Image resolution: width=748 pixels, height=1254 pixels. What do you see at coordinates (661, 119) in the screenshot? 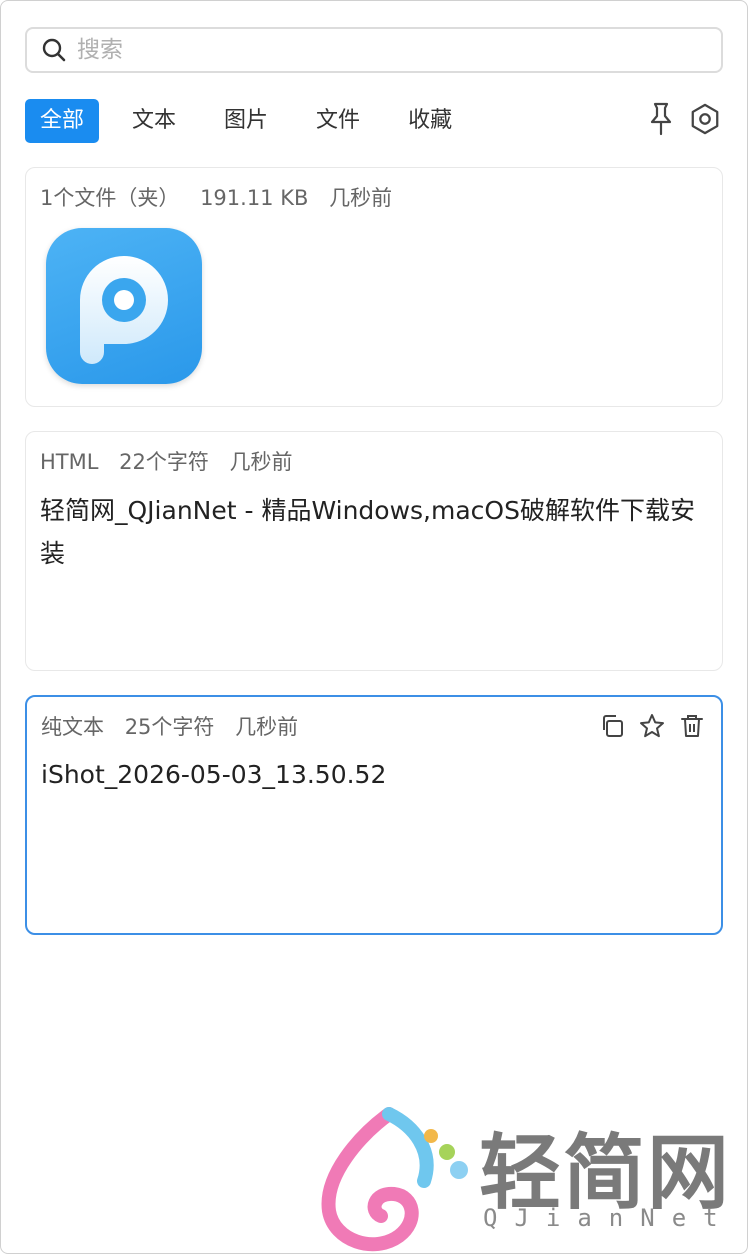
I see `pin-icon` at bounding box center [661, 119].